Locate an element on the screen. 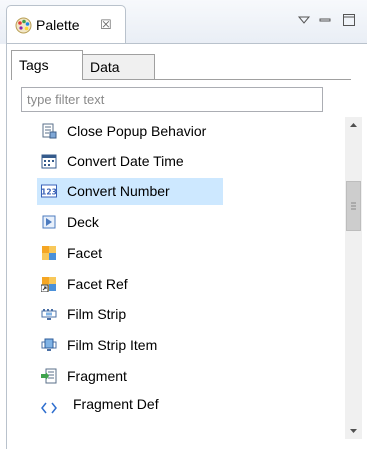  close-popup-behavior-icon is located at coordinates (49, 131).